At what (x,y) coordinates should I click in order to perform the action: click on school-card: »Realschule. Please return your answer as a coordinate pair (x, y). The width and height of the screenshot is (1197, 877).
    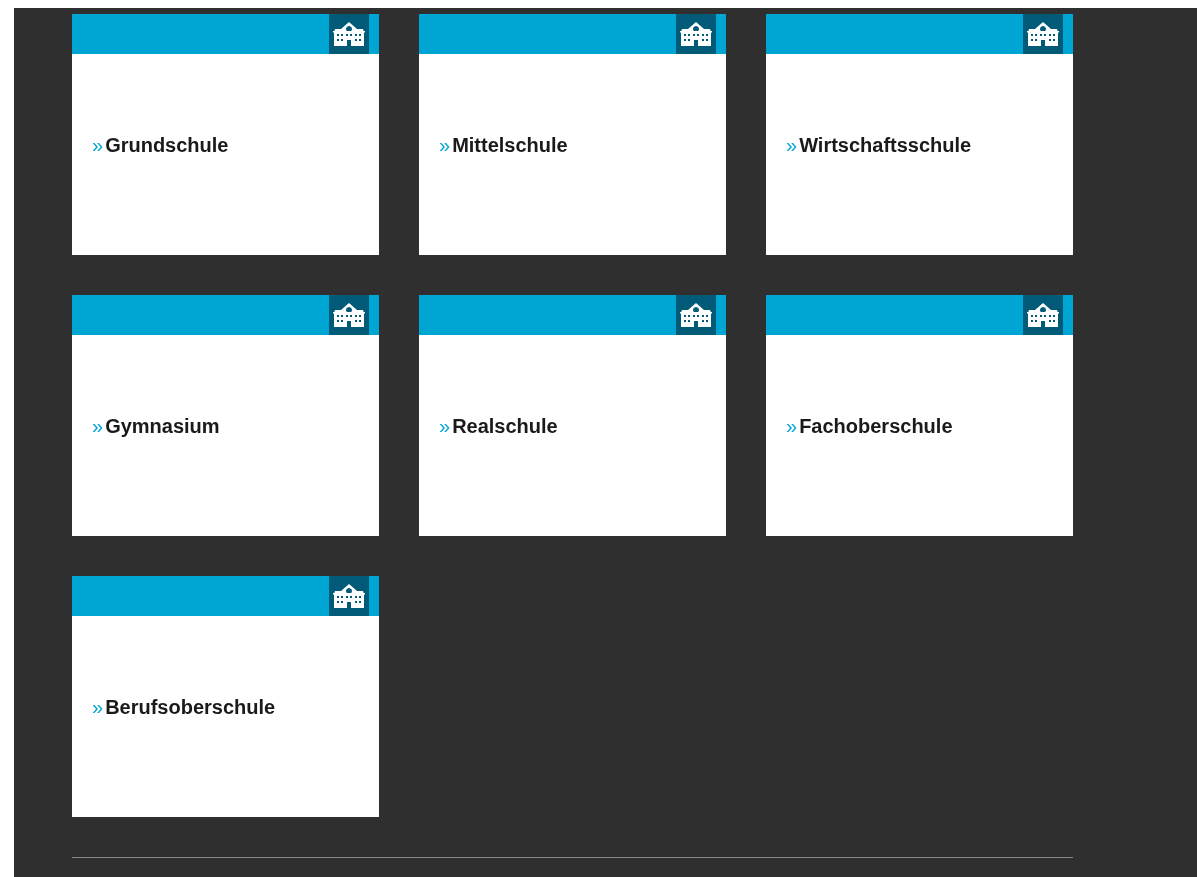
    Looking at the image, I should click on (572, 415).